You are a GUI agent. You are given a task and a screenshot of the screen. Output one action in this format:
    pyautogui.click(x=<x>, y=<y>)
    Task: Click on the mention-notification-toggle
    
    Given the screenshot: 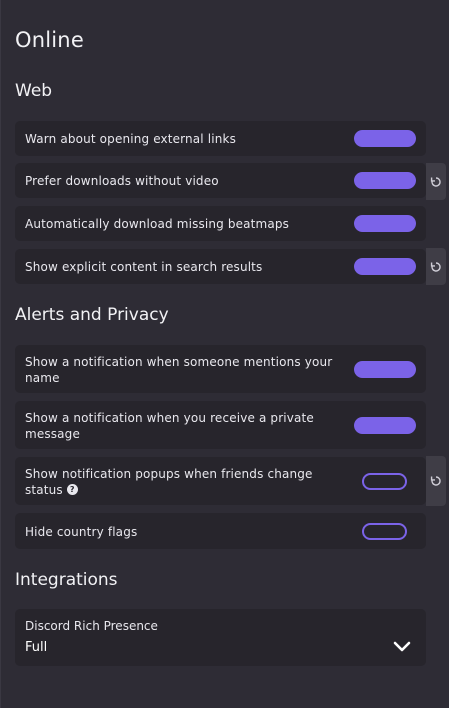 What is the action you would take?
    pyautogui.click(x=385, y=369)
    